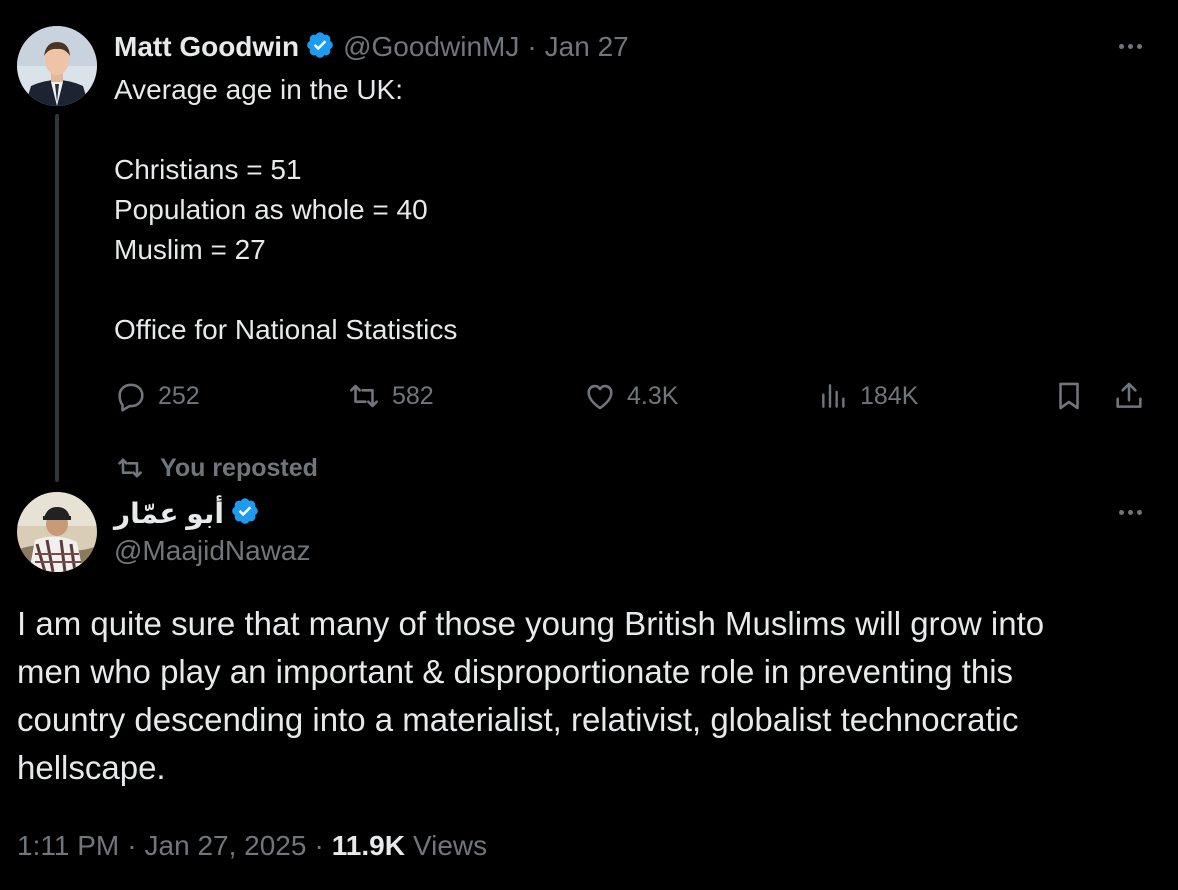  Describe the element at coordinates (131, 397) in the screenshot. I see `reply-icon` at that location.